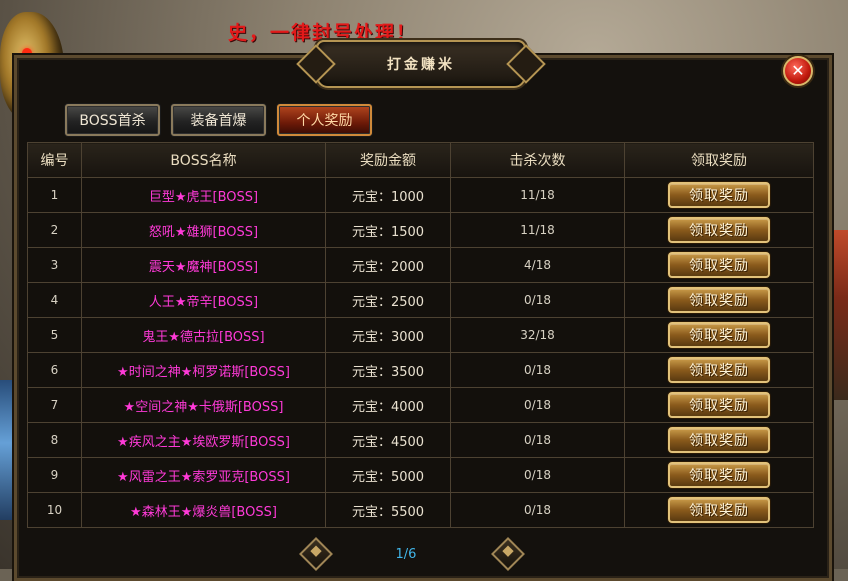 Image resolution: width=848 pixels, height=581 pixels. I want to click on row-number: 8, so click(54, 440).